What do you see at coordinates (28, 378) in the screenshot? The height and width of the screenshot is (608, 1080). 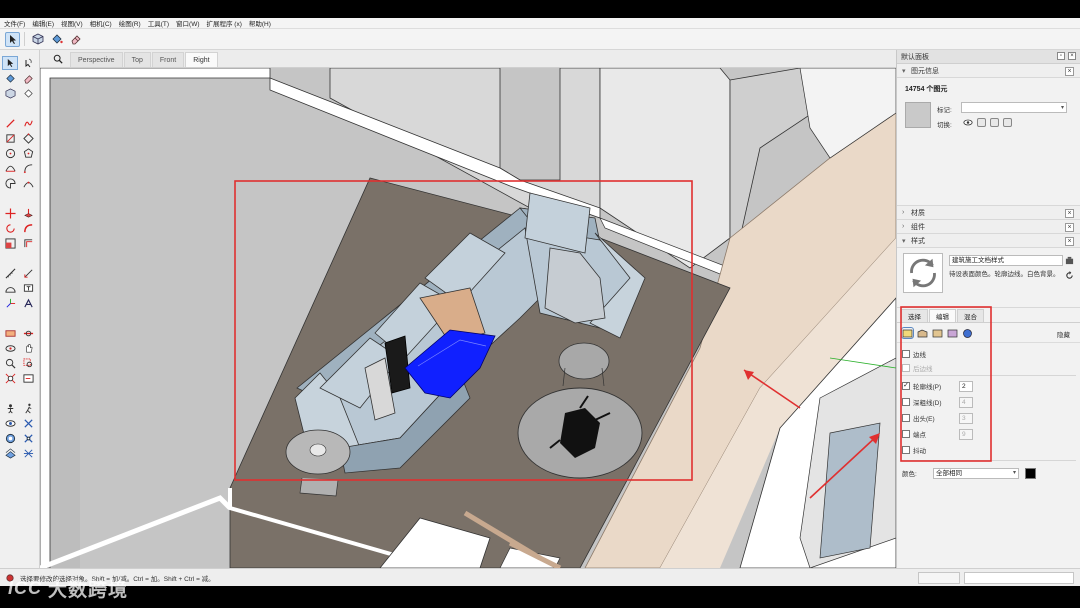 I see `previous-view-icon` at bounding box center [28, 378].